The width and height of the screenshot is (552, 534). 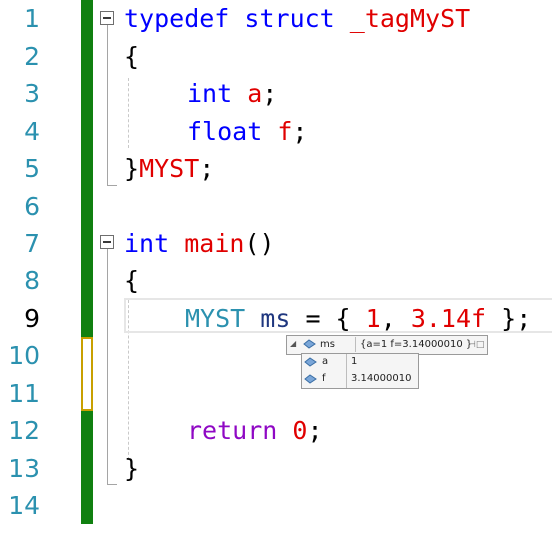 What do you see at coordinates (360, 371) in the screenshot?
I see `datatip-children: a 1 f 3.14000010` at bounding box center [360, 371].